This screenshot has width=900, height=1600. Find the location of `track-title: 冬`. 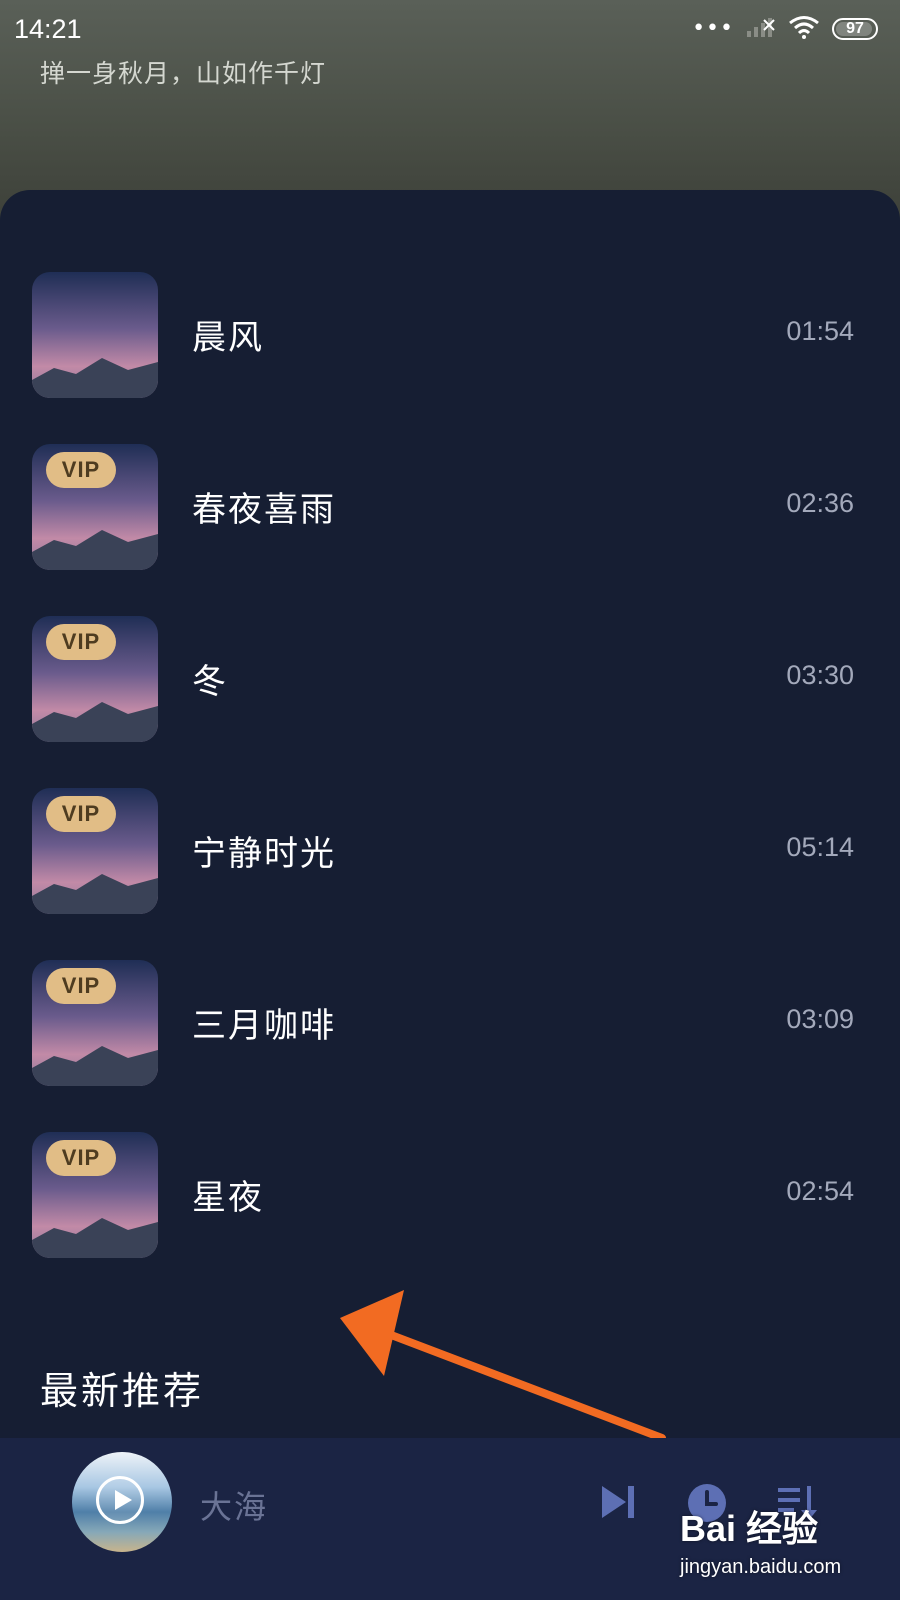

track-title: 冬 is located at coordinates (210, 682).